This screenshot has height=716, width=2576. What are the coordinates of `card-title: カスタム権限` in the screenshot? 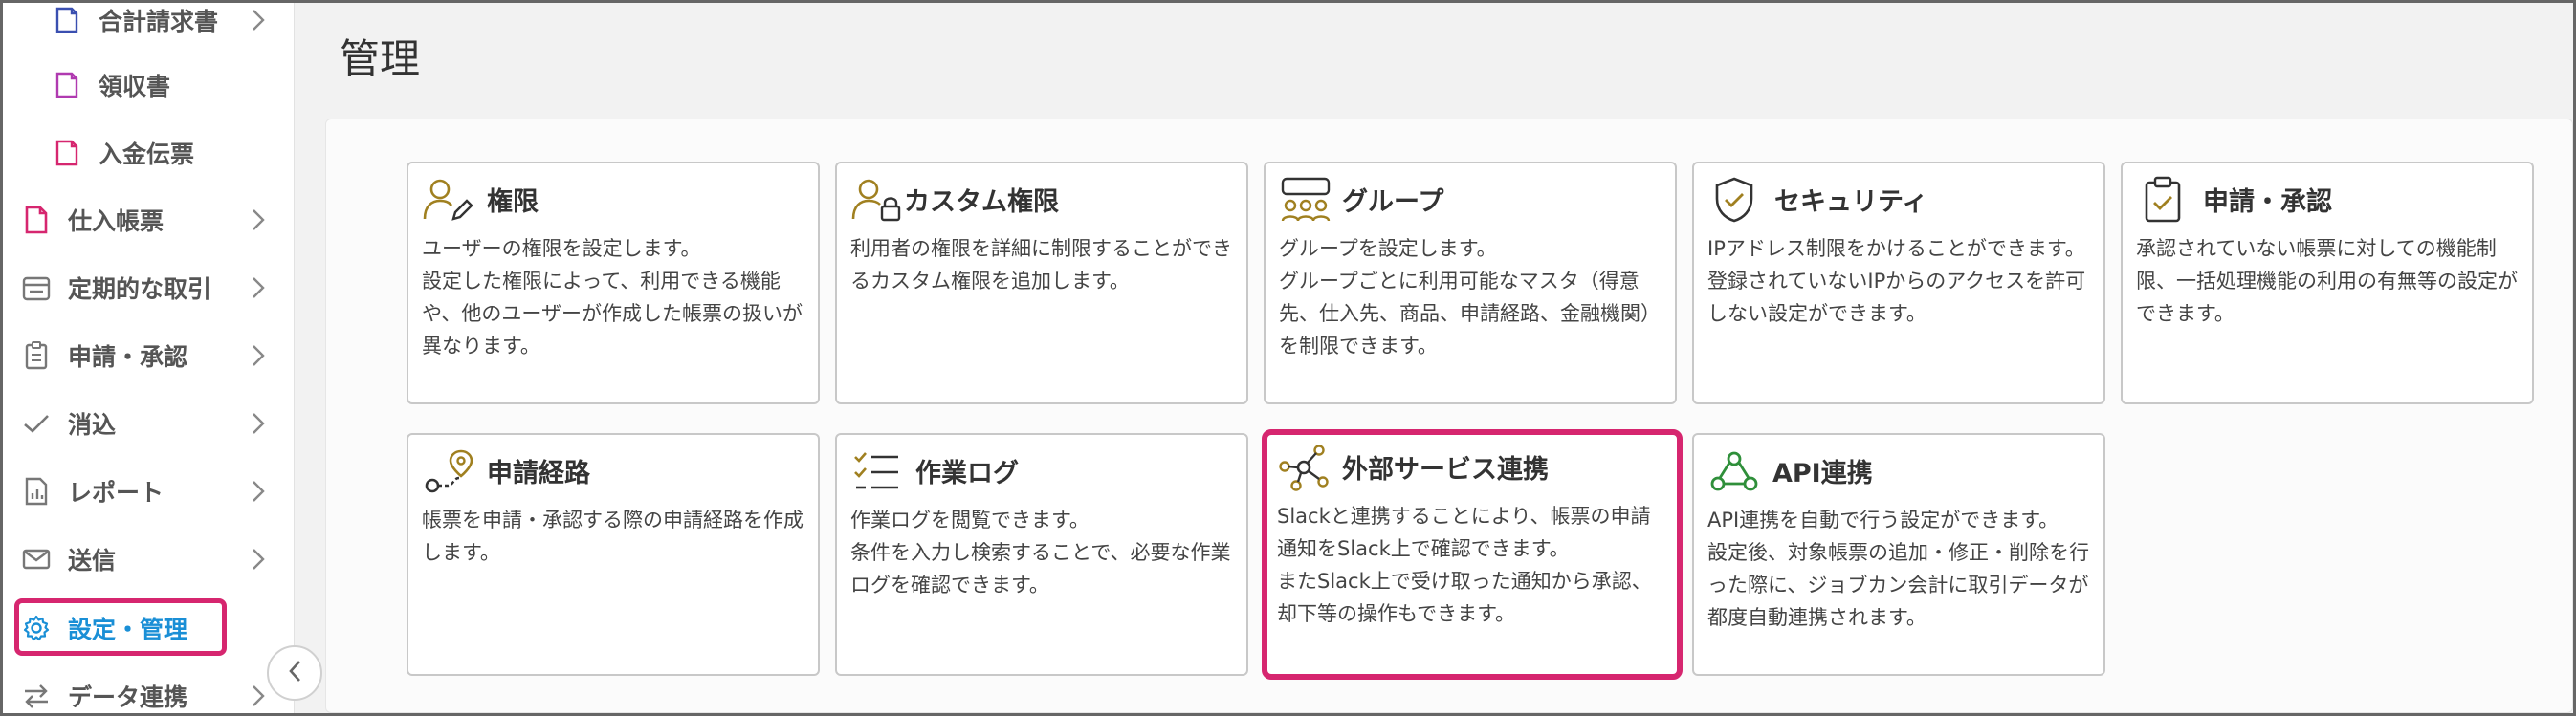 It's located at (982, 202).